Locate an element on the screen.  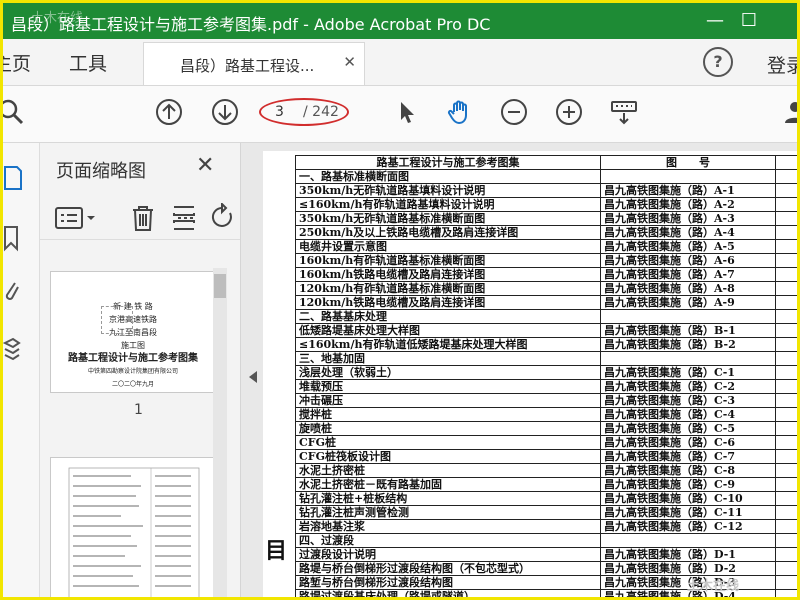
drawing-name: 160km/h铁路电缆槽及路肩连接详图 is located at coordinates (448, 274).